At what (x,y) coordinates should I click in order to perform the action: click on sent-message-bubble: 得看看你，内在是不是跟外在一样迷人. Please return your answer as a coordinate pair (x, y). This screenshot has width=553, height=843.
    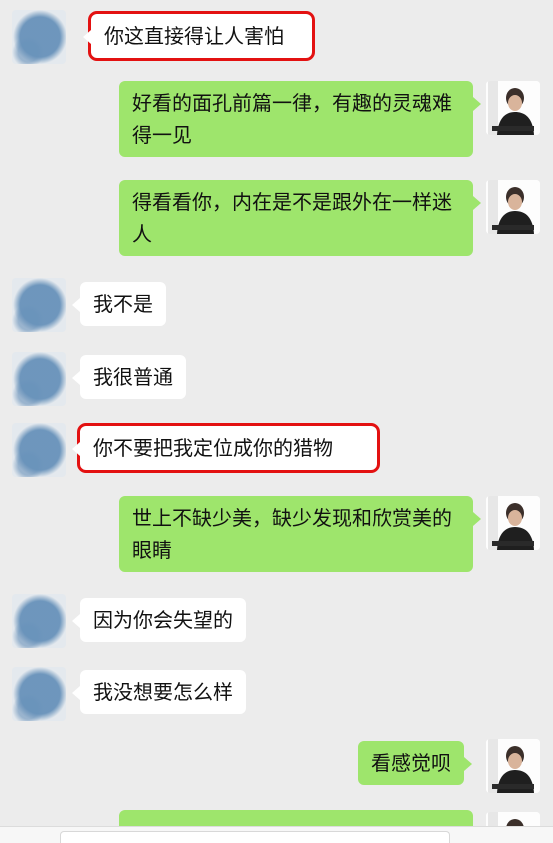
    Looking at the image, I should click on (300, 218).